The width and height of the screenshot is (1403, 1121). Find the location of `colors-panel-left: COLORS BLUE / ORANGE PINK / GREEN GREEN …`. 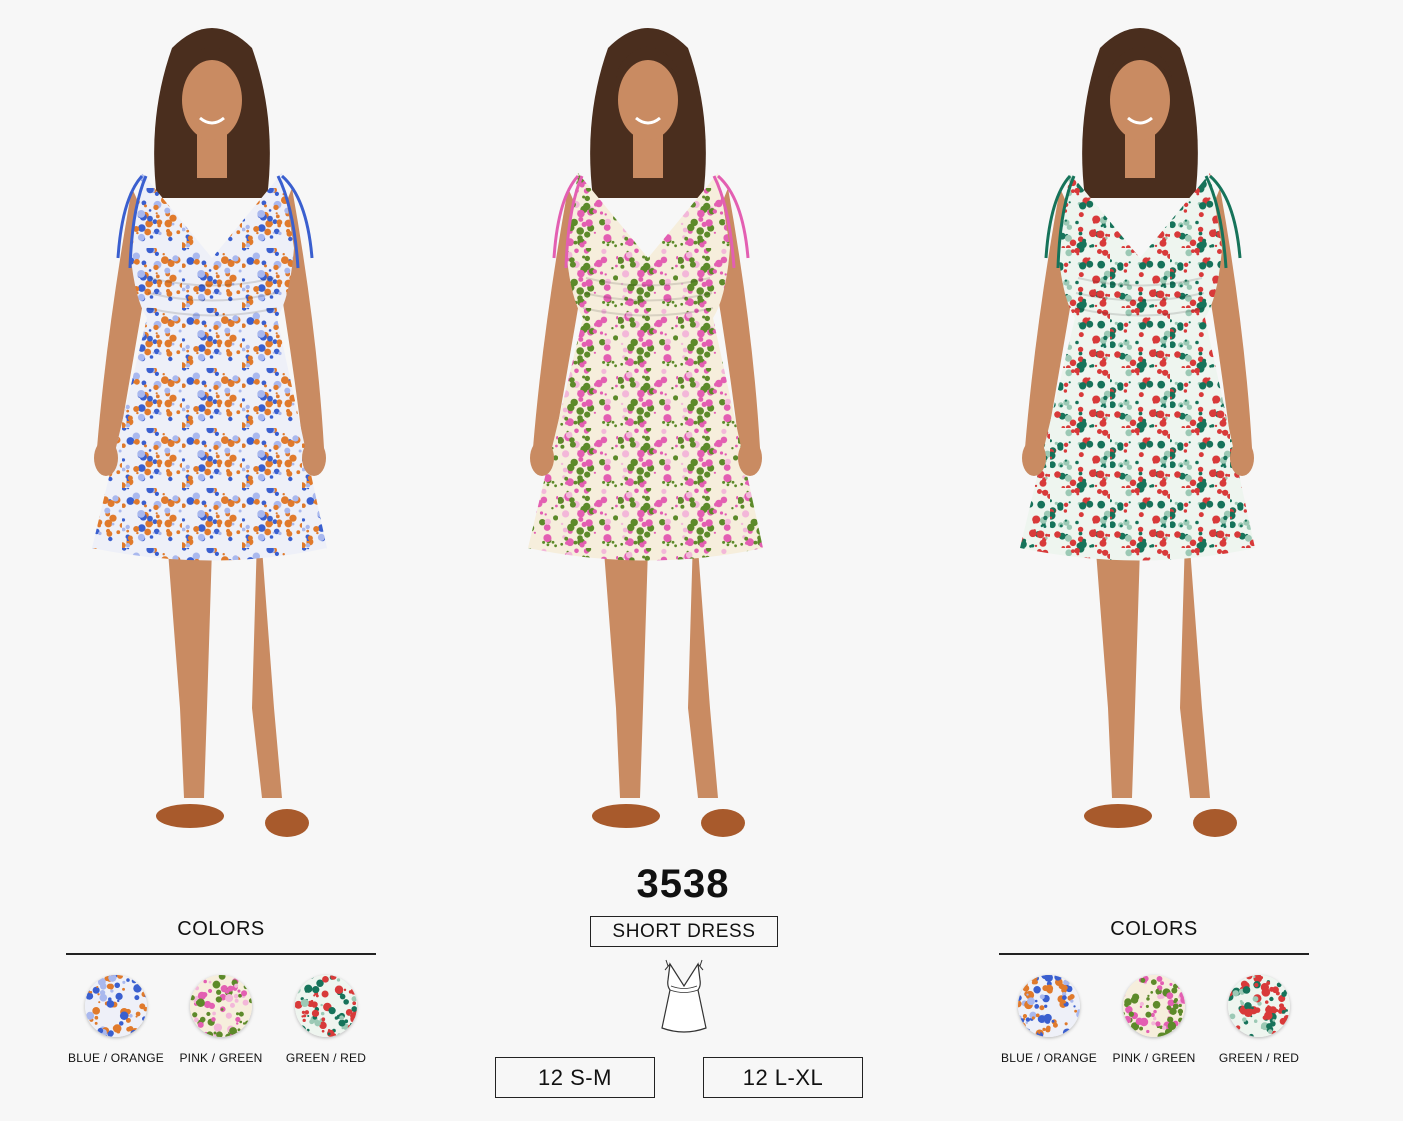

colors-panel-left: COLORS BLUE / ORANGE PINK / GREEN GREEN … is located at coordinates (221, 991).